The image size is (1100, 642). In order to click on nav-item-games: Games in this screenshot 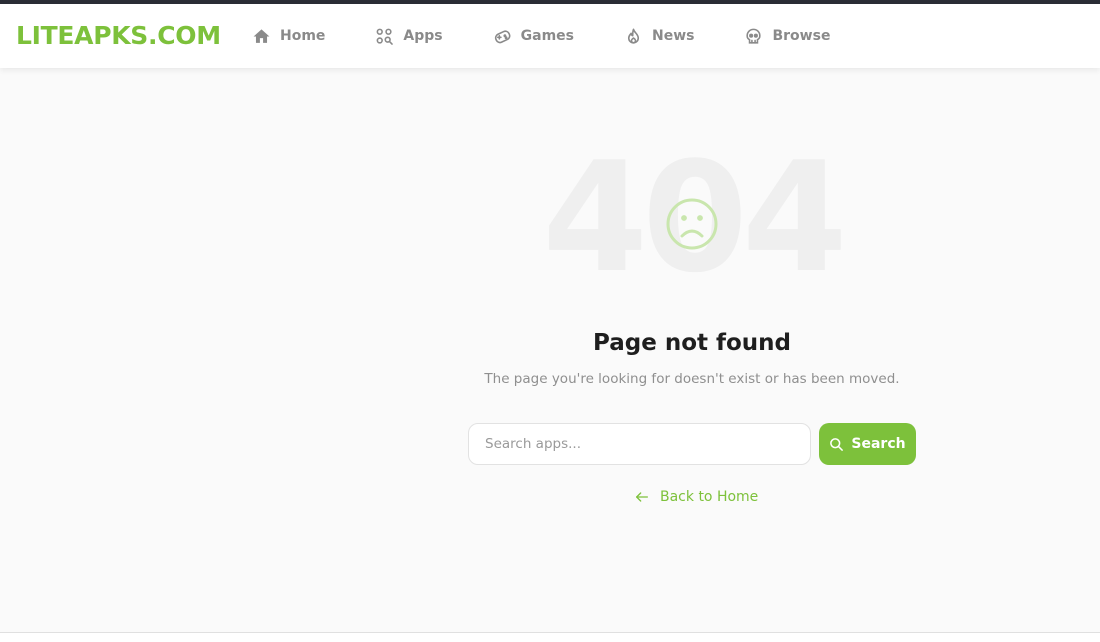, I will do `click(533, 36)`.